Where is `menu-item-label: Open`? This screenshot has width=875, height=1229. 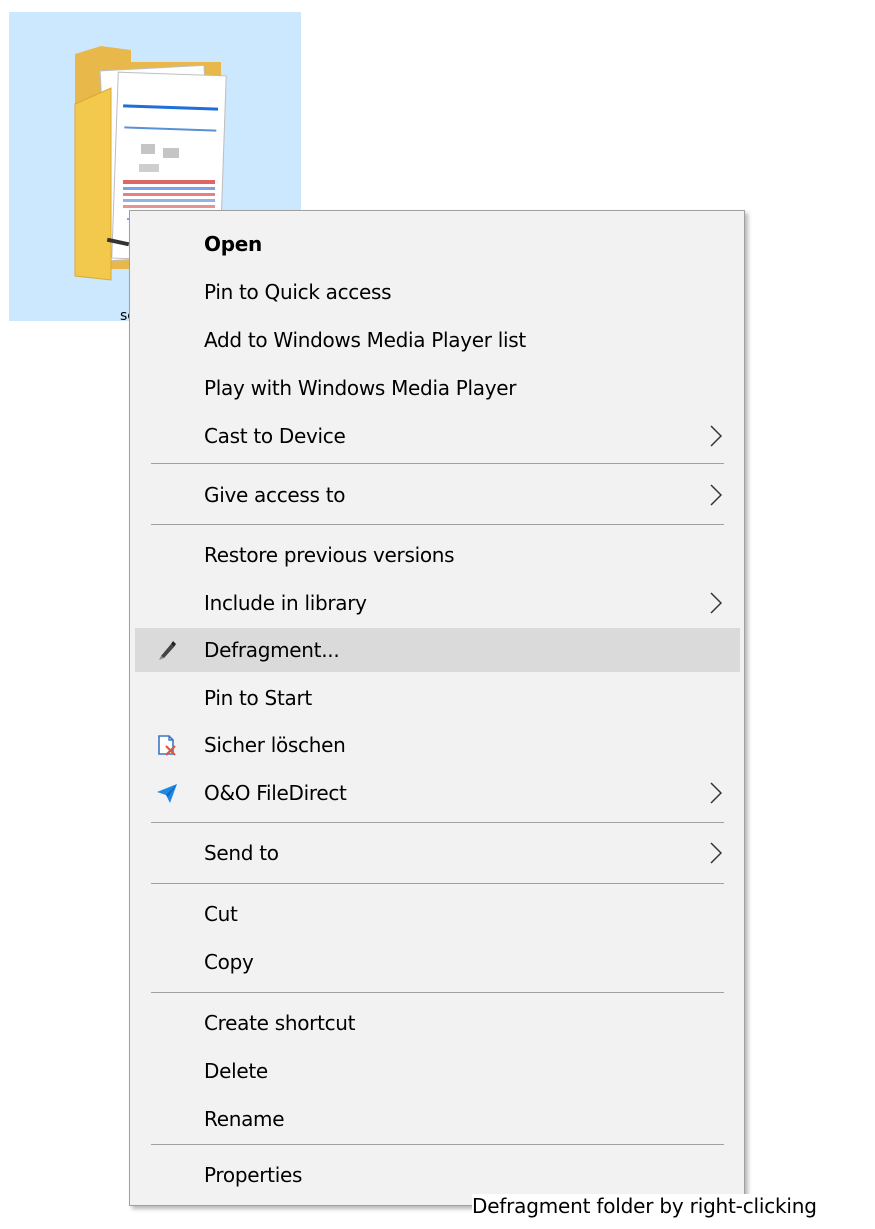 menu-item-label: Open is located at coordinates (233, 244).